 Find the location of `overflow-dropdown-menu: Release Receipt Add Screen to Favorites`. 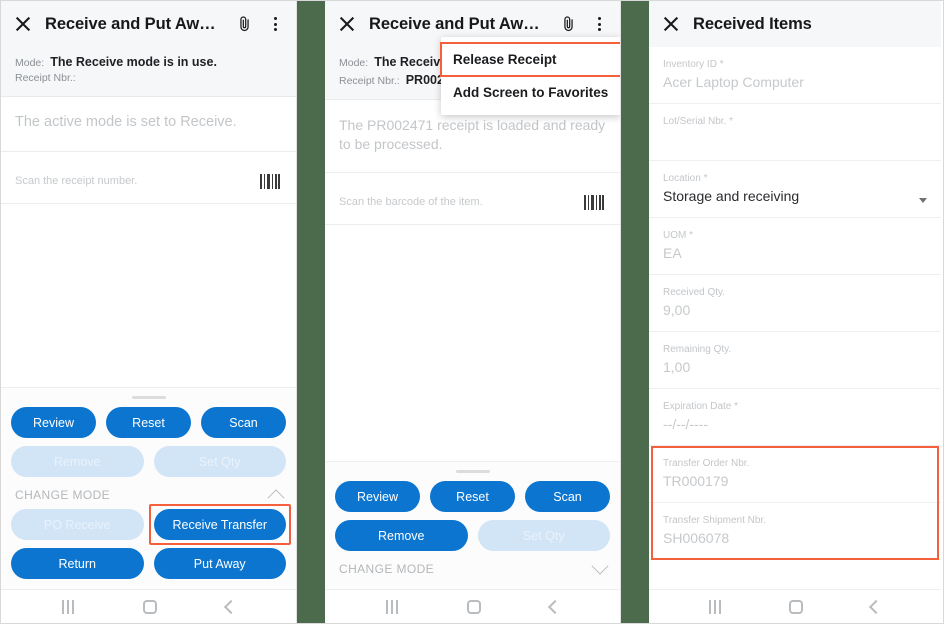

overflow-dropdown-menu: Release Receipt Add Screen to Favorites is located at coordinates (530, 76).